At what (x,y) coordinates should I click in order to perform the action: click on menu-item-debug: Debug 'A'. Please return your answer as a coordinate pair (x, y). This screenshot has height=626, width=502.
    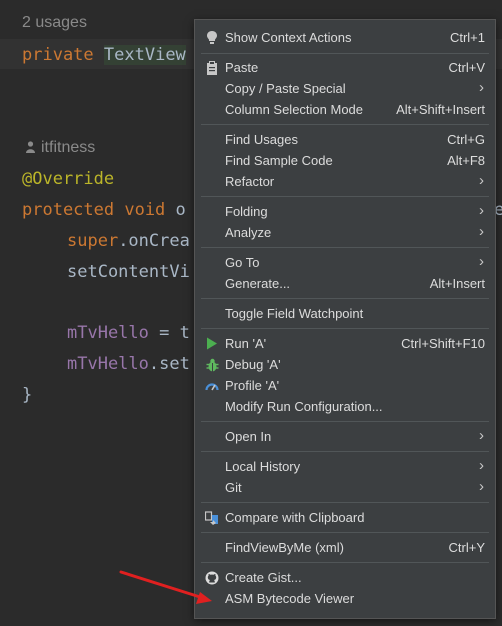
    Looking at the image, I should click on (345, 364).